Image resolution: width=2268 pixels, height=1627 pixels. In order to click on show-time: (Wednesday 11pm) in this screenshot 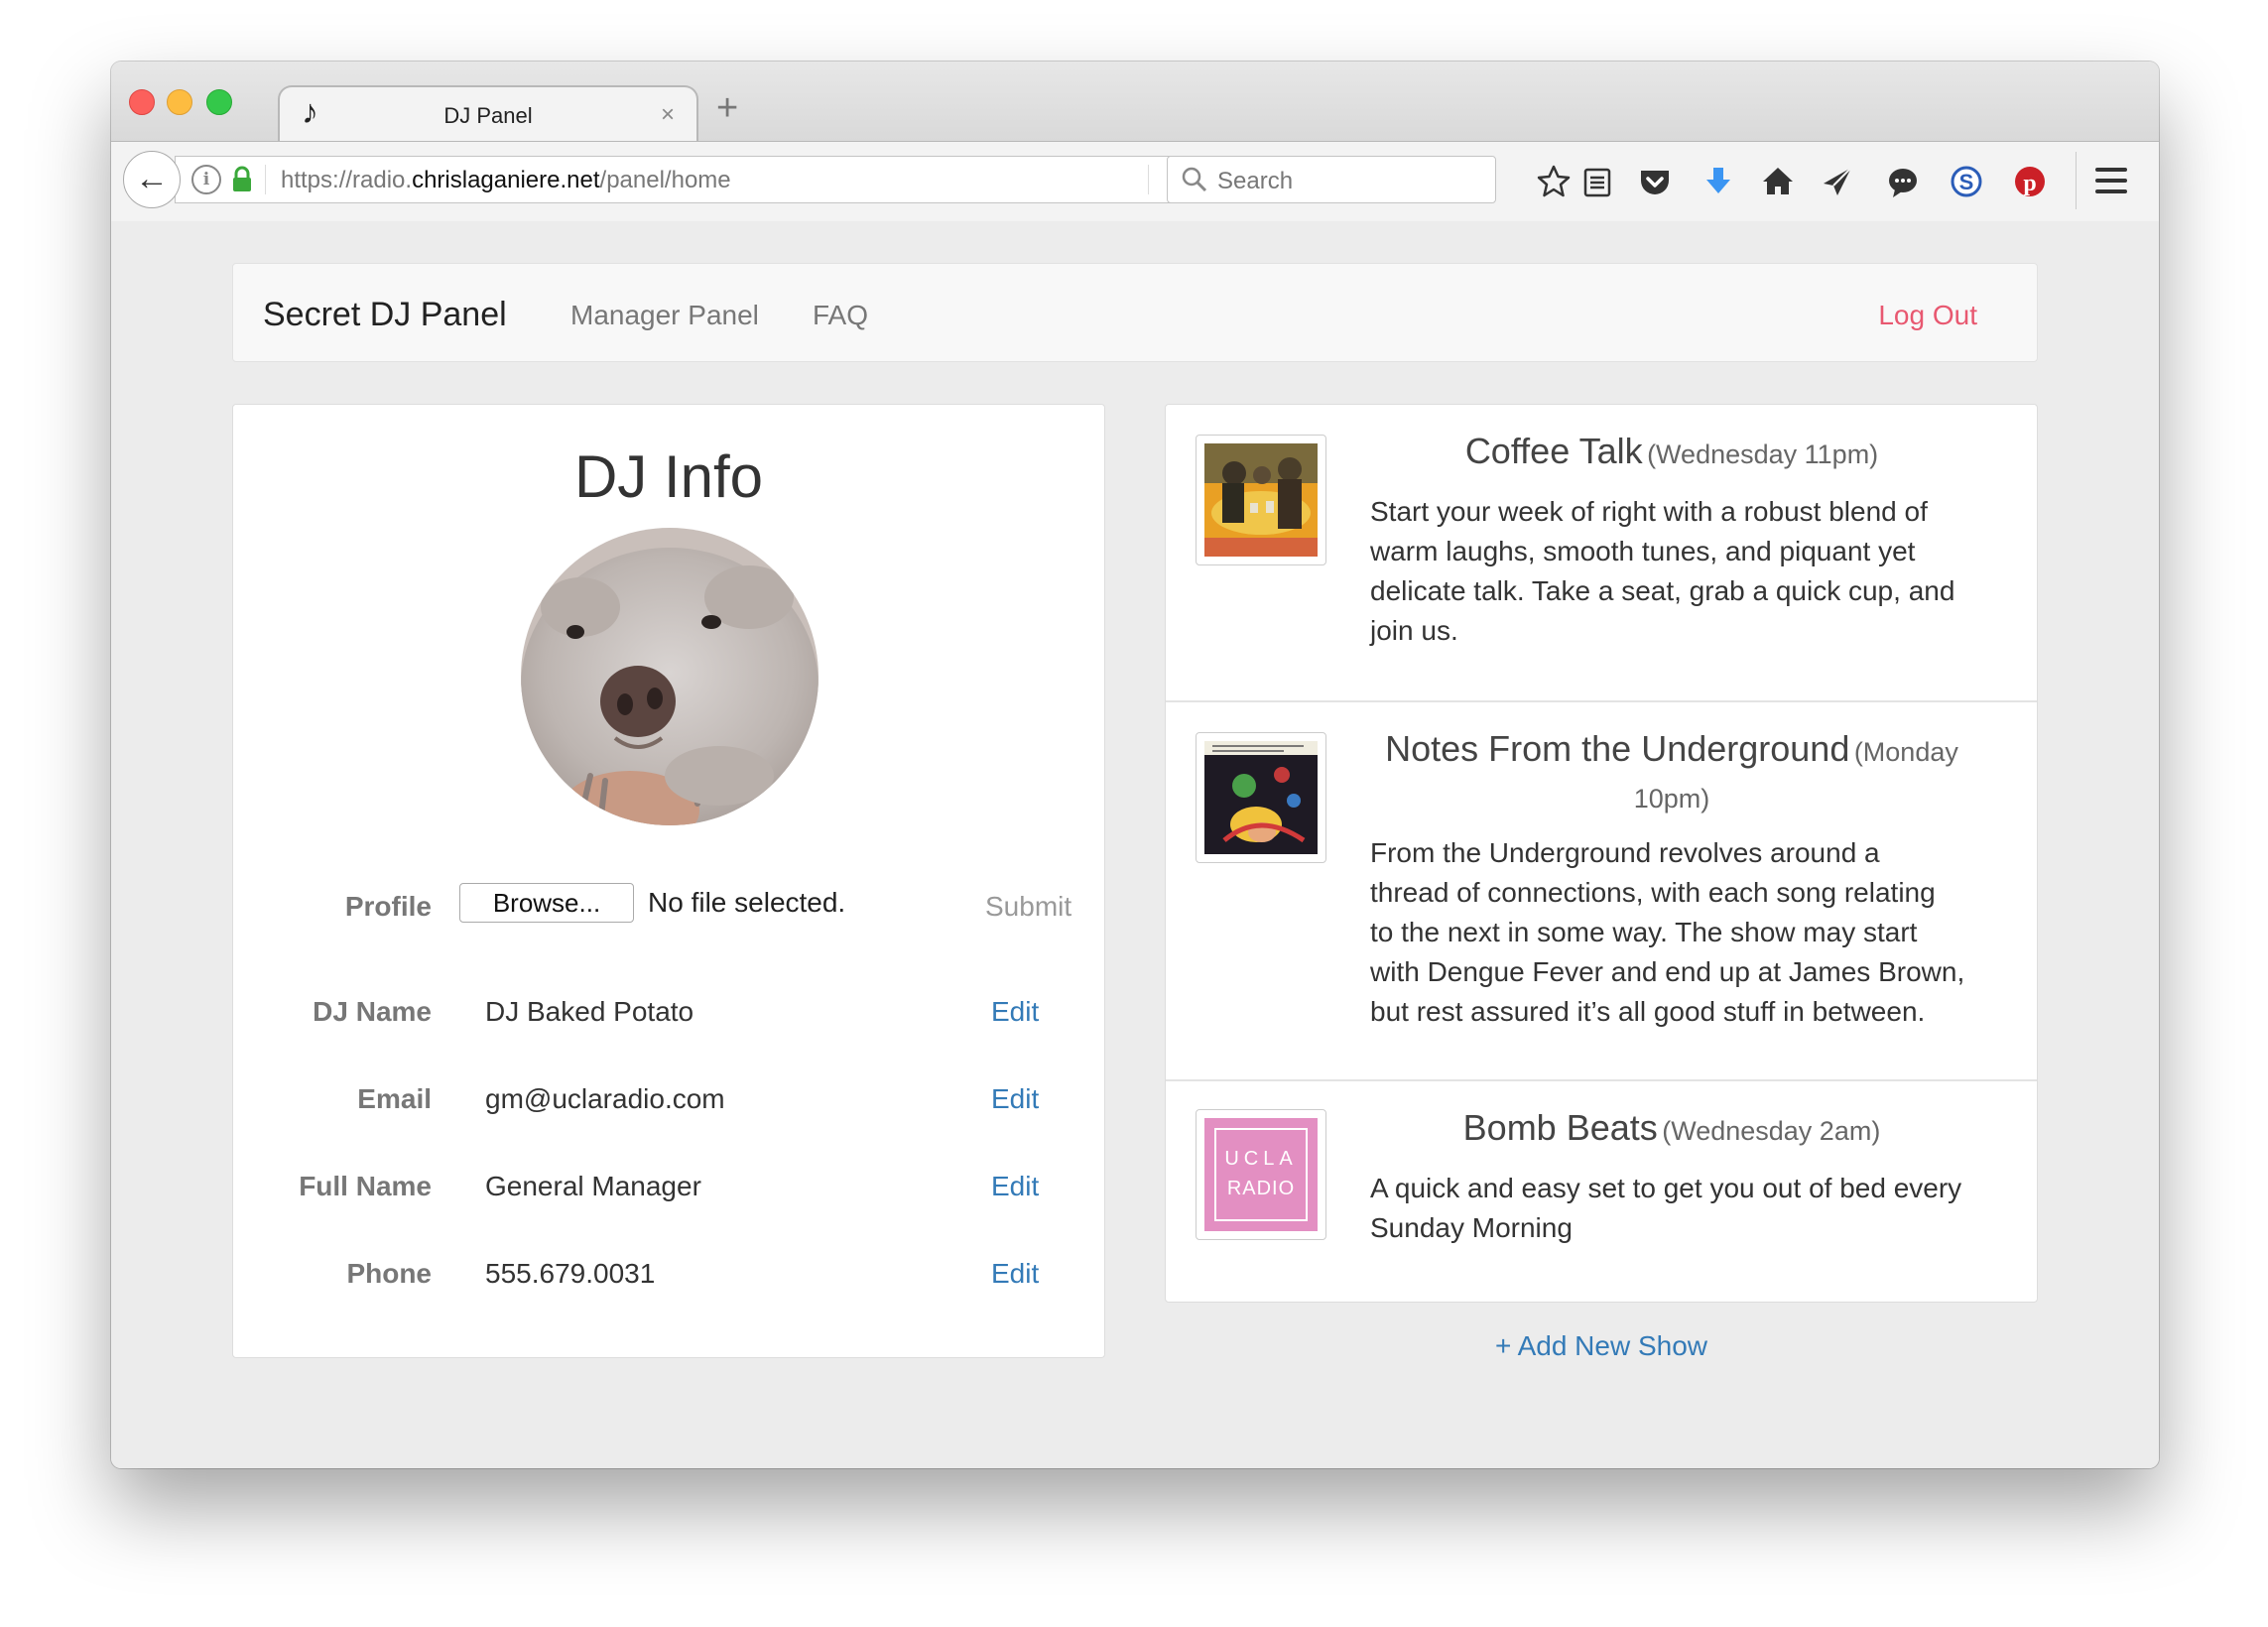, I will do `click(1763, 454)`.